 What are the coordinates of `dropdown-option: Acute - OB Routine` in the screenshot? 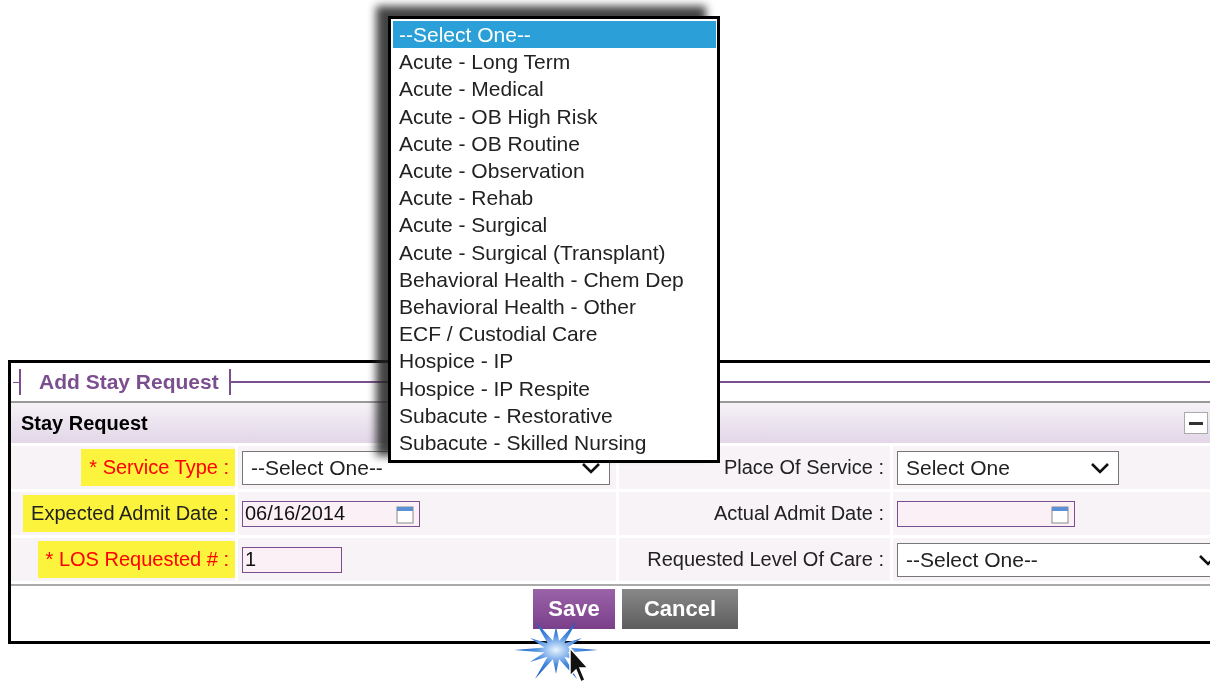 It's located at (555, 143).